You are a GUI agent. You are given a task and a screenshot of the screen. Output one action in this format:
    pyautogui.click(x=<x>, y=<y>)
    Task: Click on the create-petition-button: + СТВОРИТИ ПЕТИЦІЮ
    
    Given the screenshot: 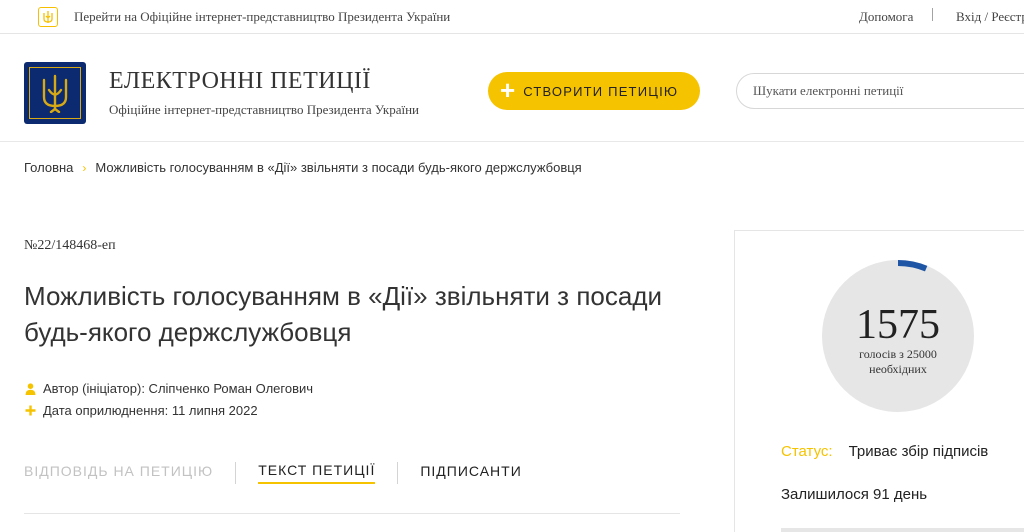 What is the action you would take?
    pyautogui.click(x=594, y=91)
    